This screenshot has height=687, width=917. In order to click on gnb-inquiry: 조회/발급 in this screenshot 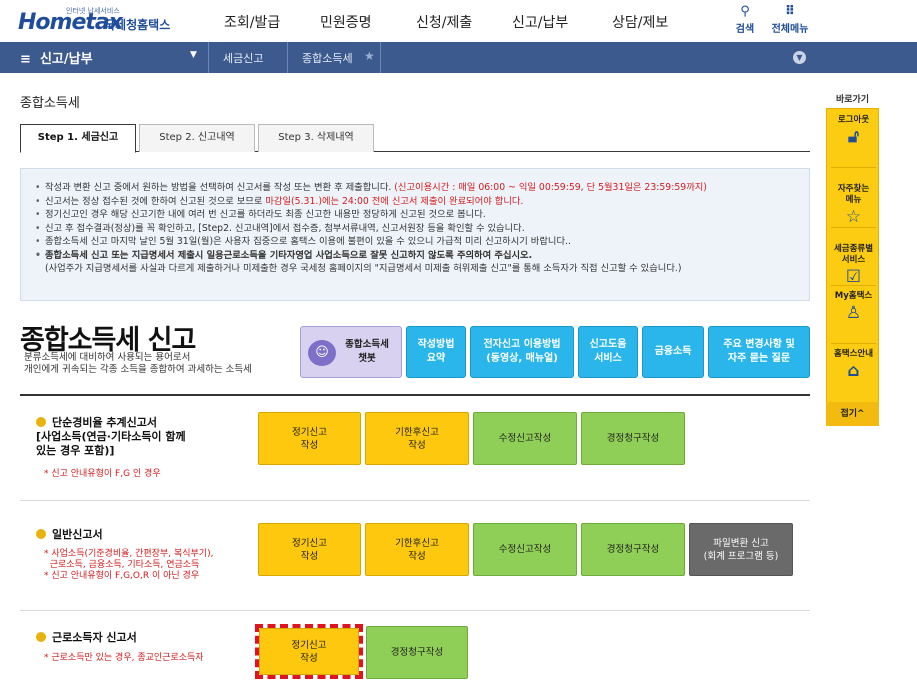, I will do `click(252, 22)`.